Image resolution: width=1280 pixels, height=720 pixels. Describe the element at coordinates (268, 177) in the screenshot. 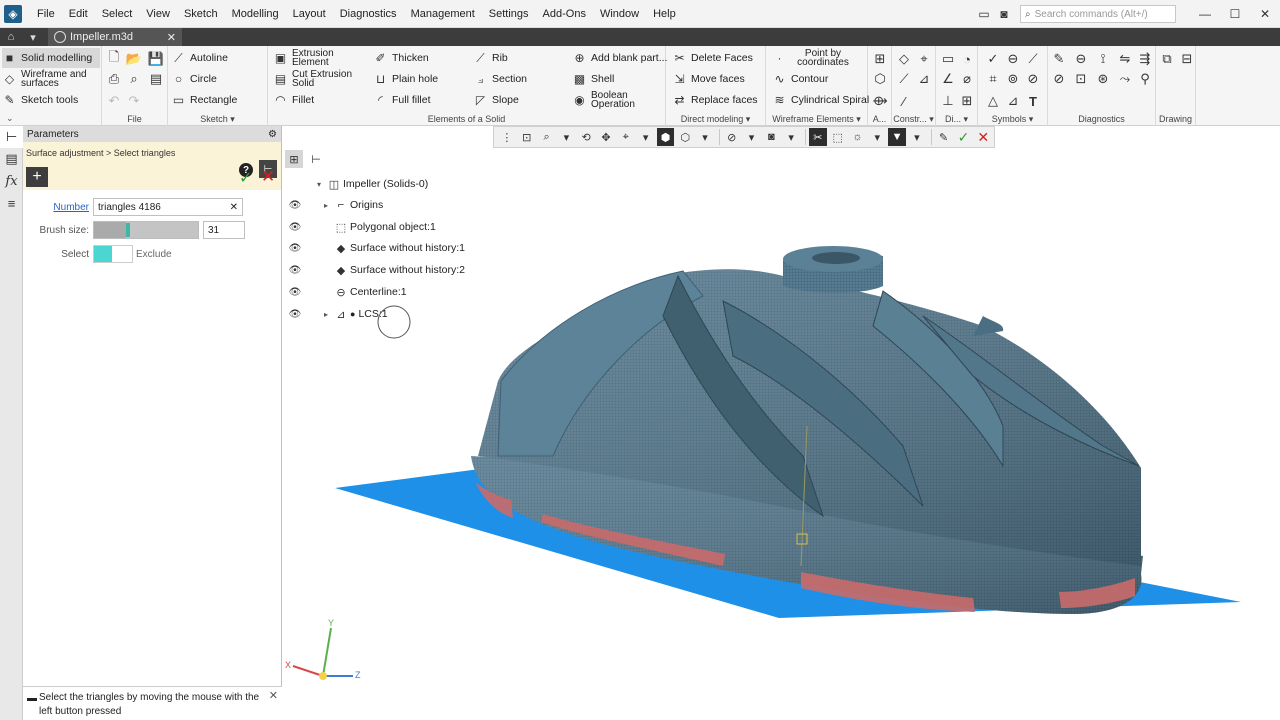

I see `cancel-icon: ✕` at that location.